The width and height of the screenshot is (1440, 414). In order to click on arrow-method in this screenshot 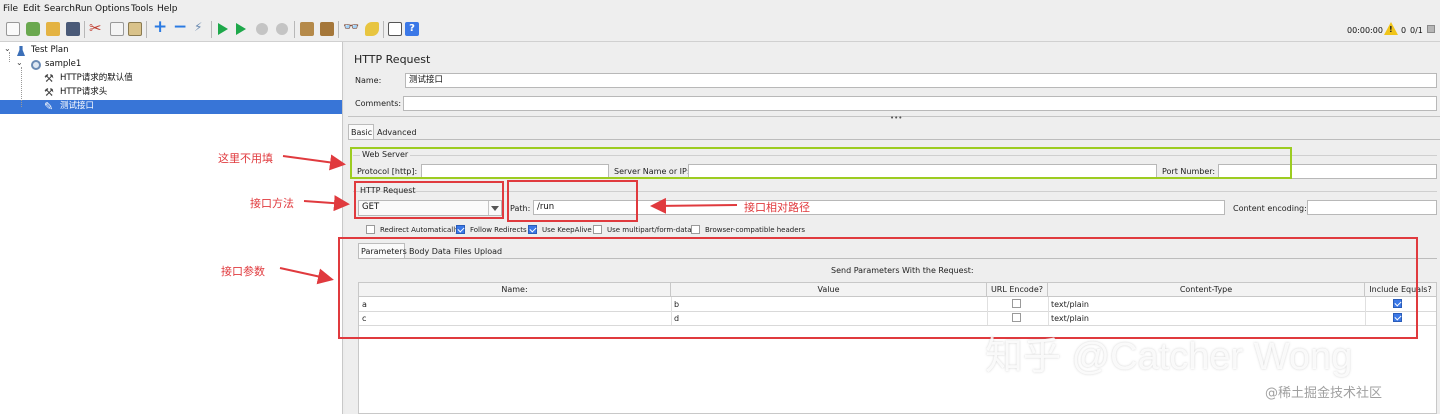, I will do `click(326, 203)`.